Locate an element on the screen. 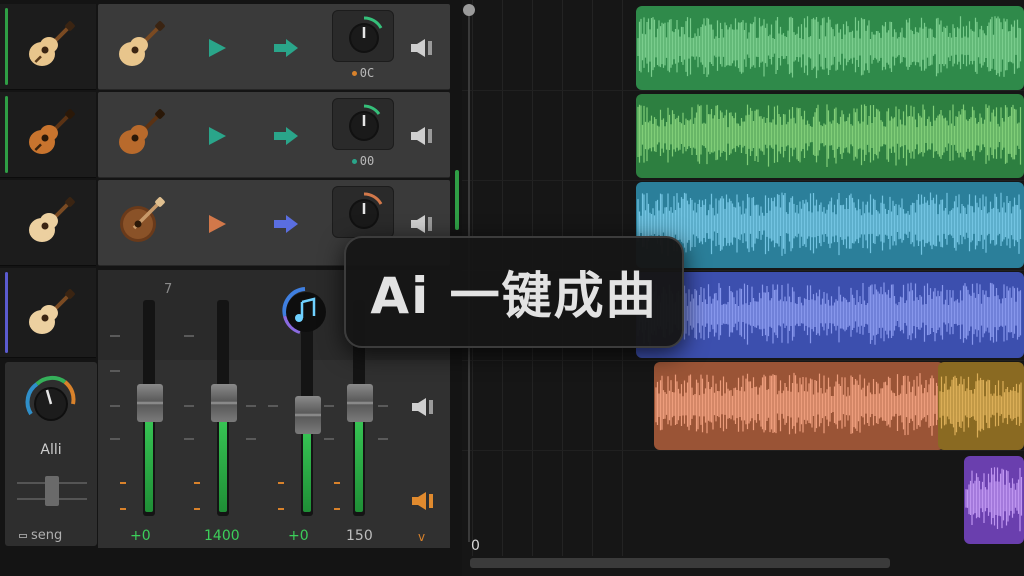 Image resolution: width=1024 pixels, height=576 pixels. track-strip-2: 00 is located at coordinates (274, 135).